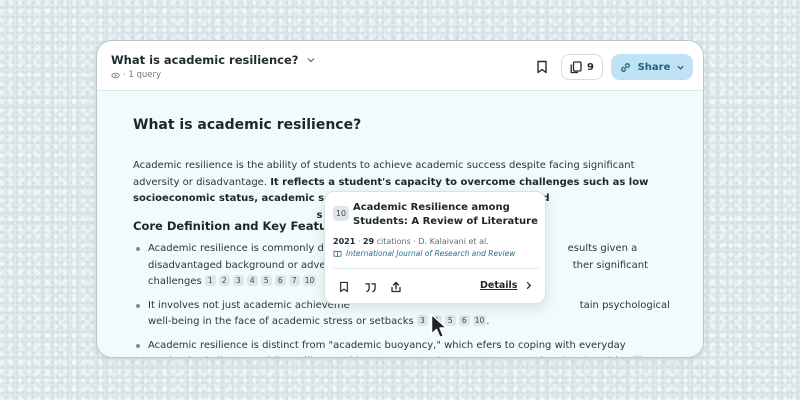 The image size is (800, 400). I want to click on section-heading: Core Definition and Key Features, so click(240, 226).